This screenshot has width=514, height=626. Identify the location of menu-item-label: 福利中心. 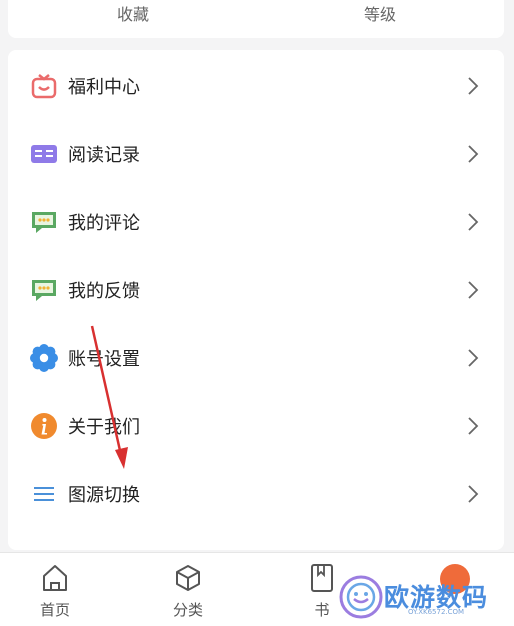
(104, 87).